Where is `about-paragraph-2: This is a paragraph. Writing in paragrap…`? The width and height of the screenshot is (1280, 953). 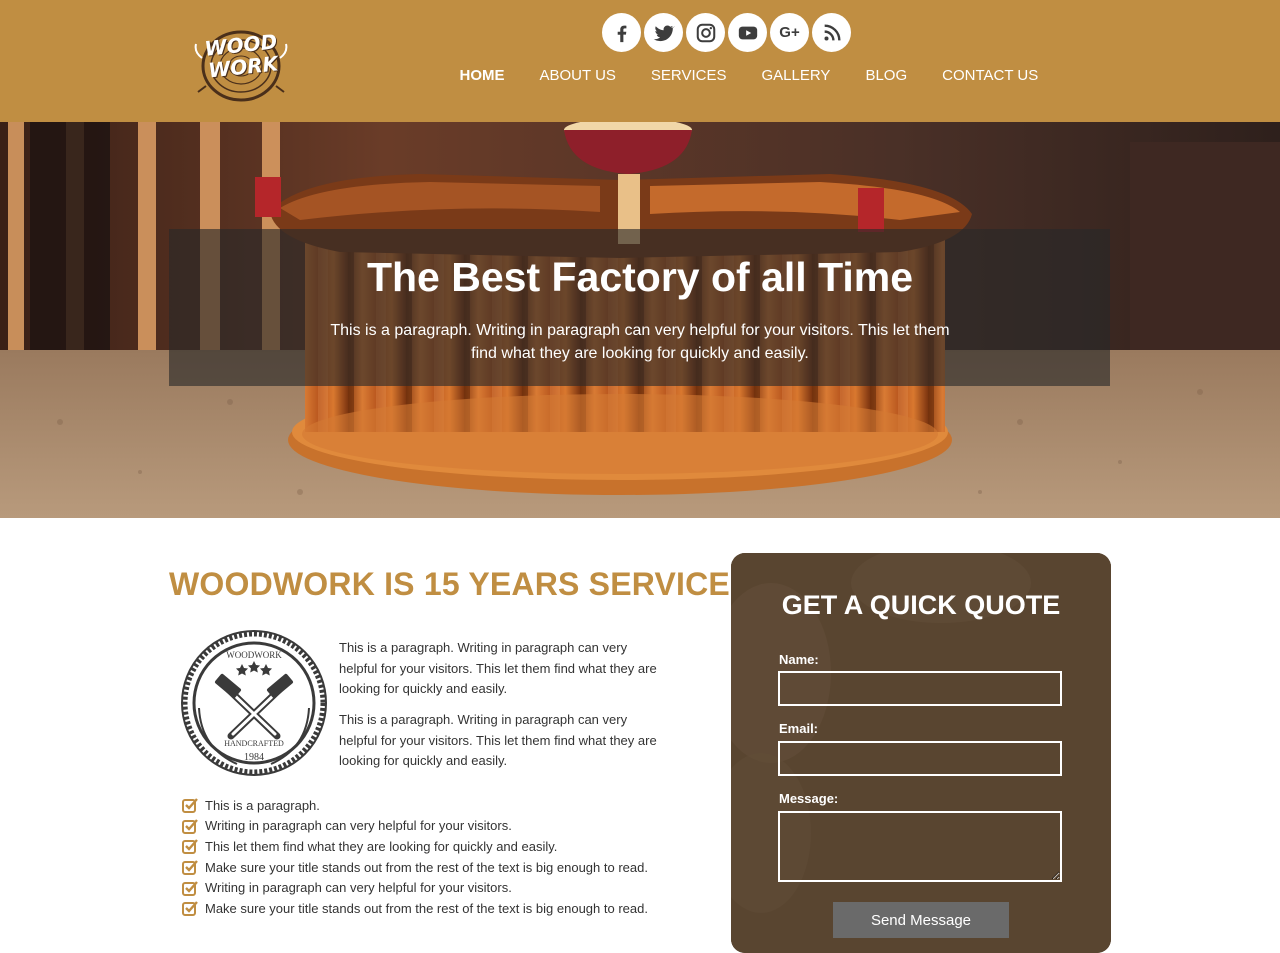
about-paragraph-2: This is a paragraph. Writing in paragrap… is located at coordinates (498, 740).